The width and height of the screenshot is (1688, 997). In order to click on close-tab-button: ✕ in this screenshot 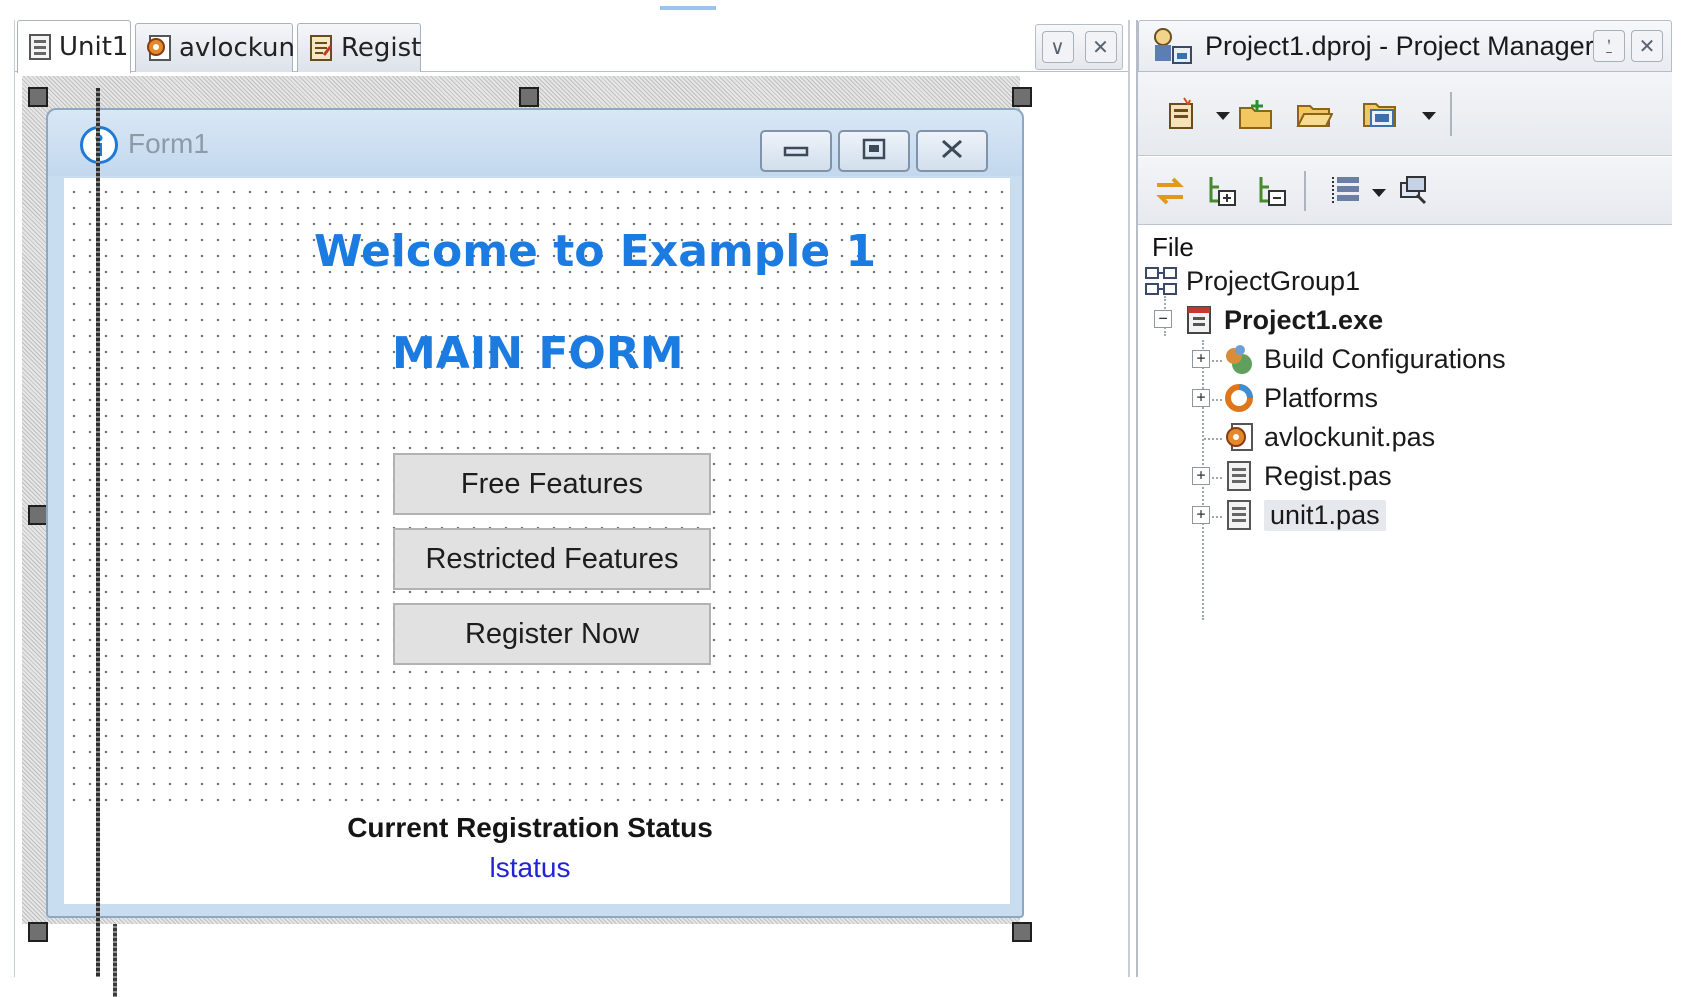, I will do `click(1100, 47)`.